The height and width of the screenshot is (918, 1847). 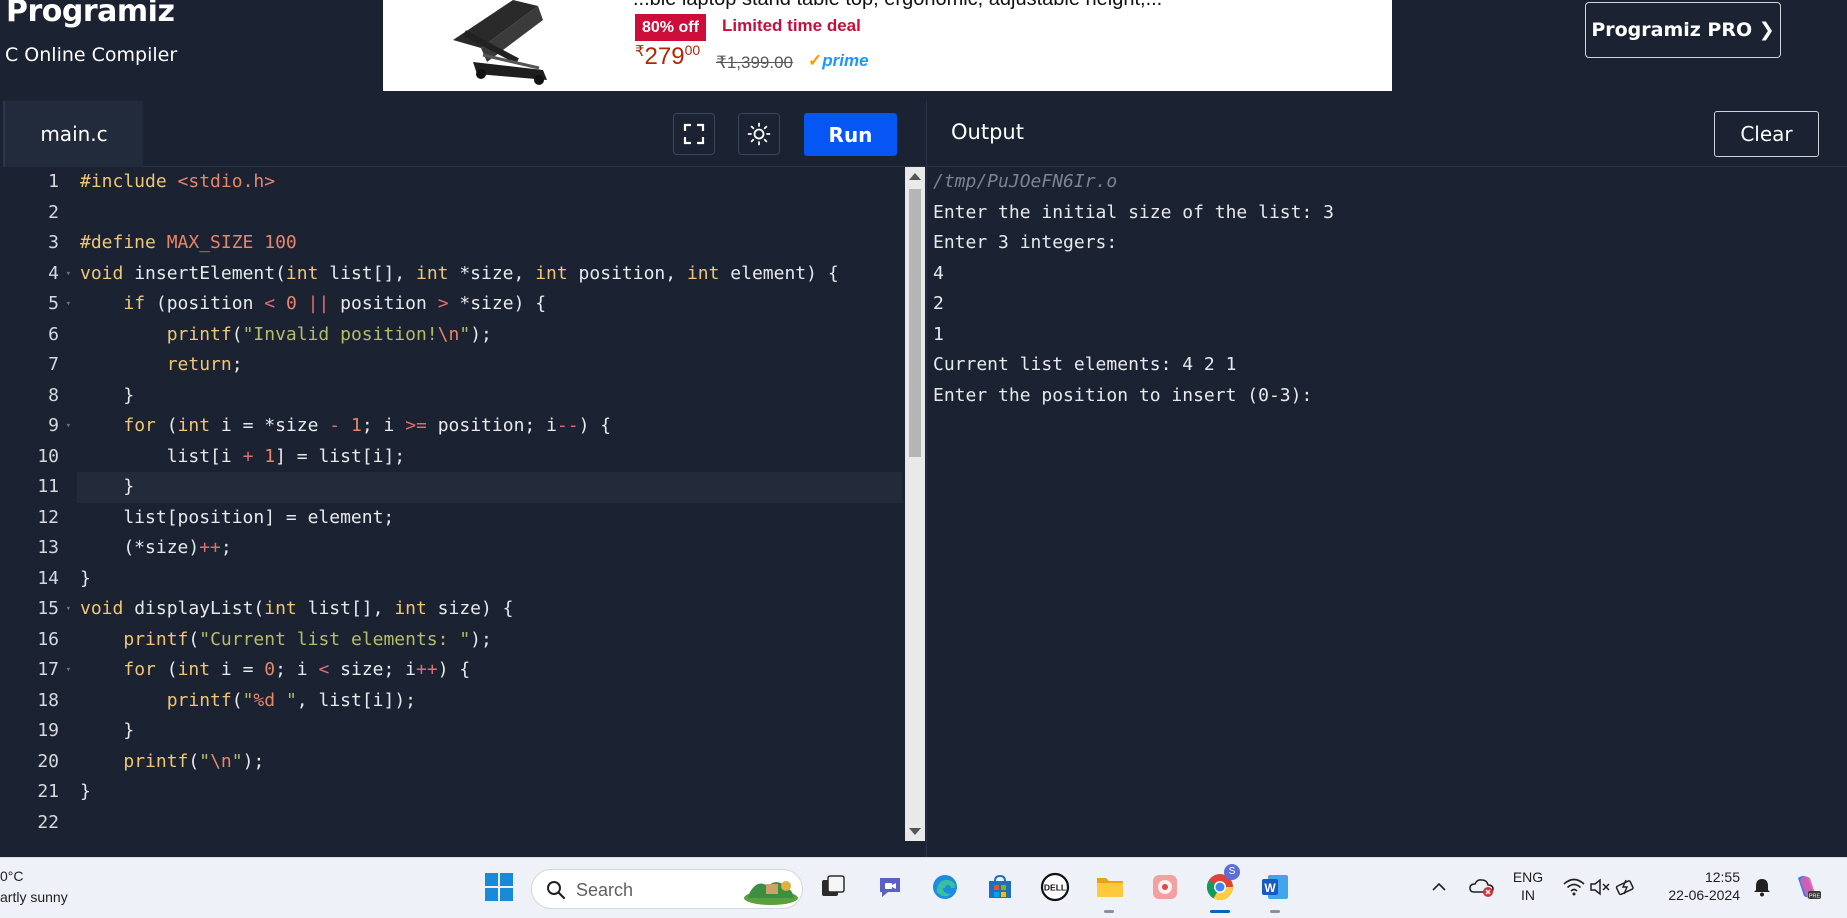 I want to click on weather-temperature: 0°C, so click(x=12, y=876).